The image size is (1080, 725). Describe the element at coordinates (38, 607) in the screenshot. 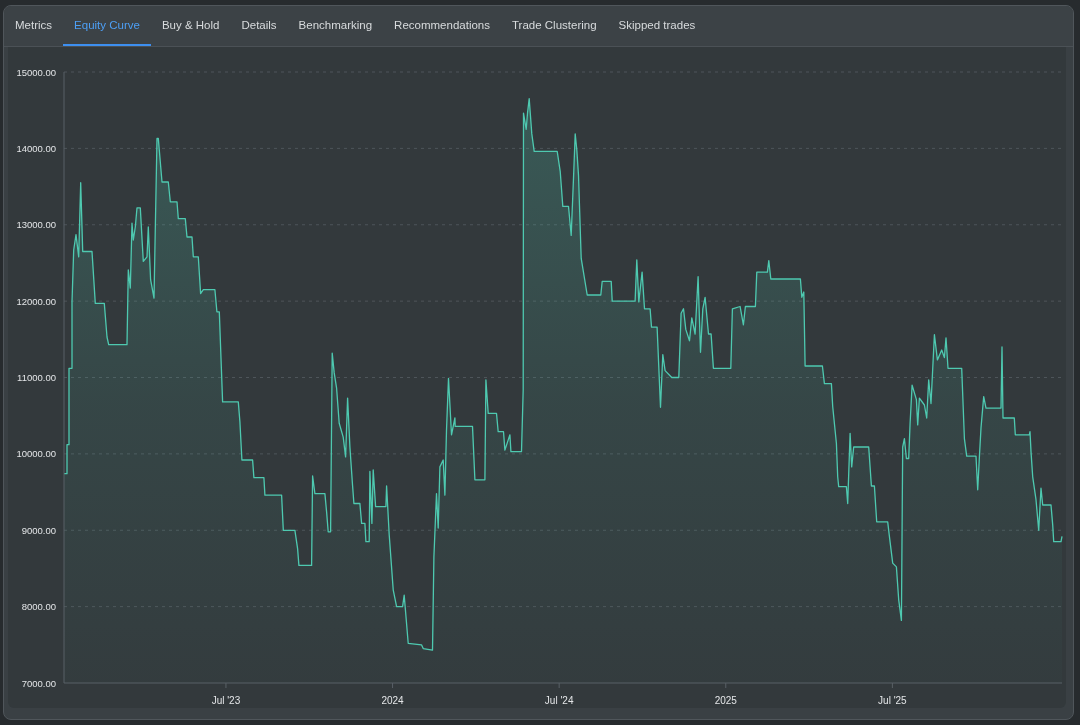

I see `y-axis-label: 8000.00` at that location.